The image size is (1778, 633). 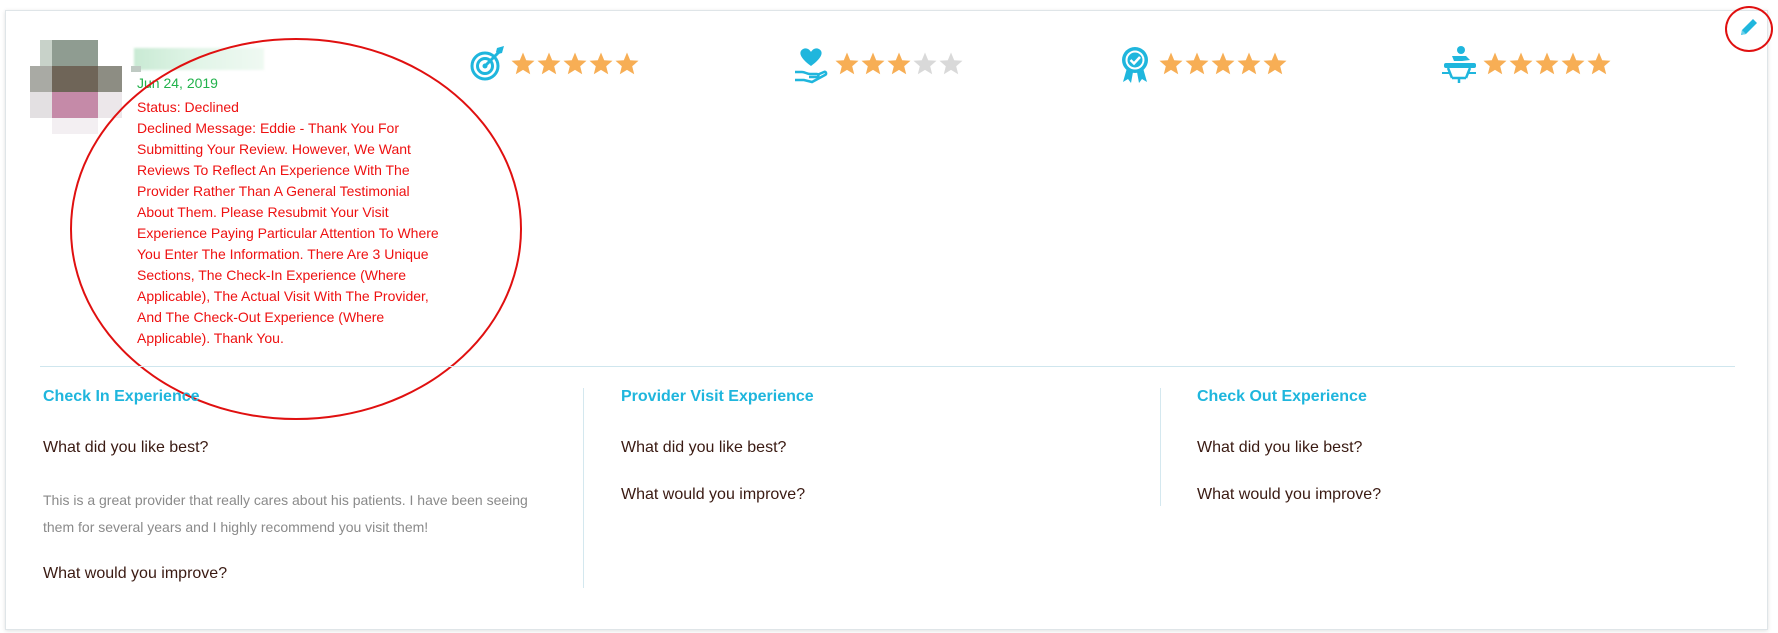 I want to click on rating-treatment, so click(x=1526, y=64).